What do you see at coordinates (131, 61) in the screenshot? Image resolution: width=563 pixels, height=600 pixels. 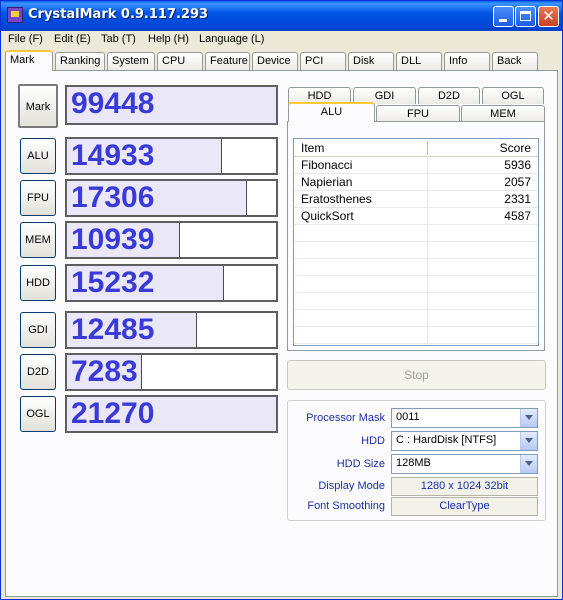 I see `tab-system: System` at bounding box center [131, 61].